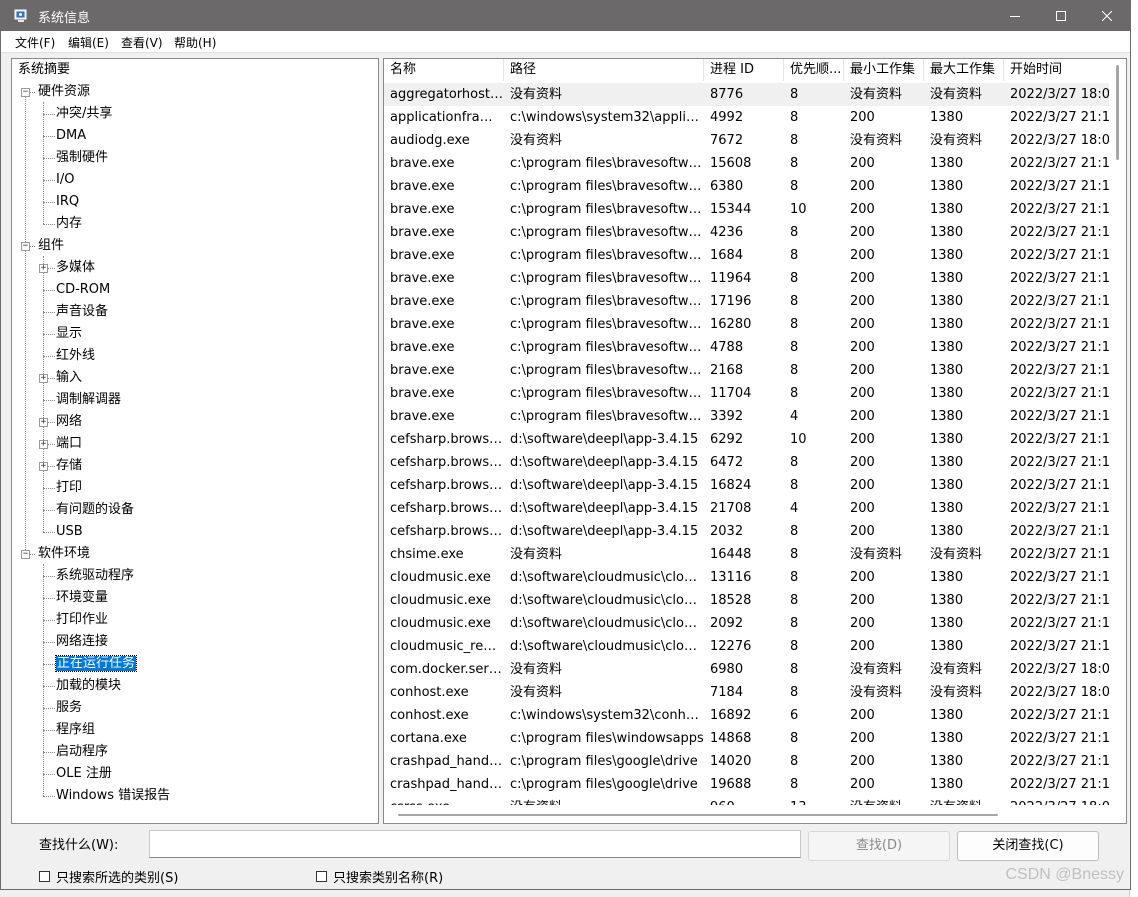  I want to click on column-header-max-working-set: 最大工作集, so click(964, 70).